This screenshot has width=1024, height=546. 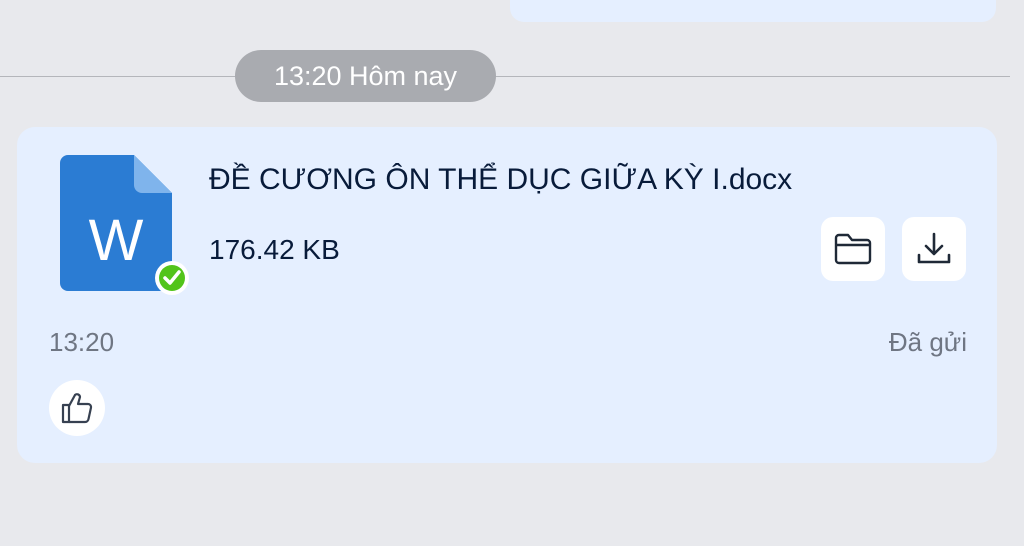 What do you see at coordinates (82, 342) in the screenshot?
I see `message-time: 13:20` at bounding box center [82, 342].